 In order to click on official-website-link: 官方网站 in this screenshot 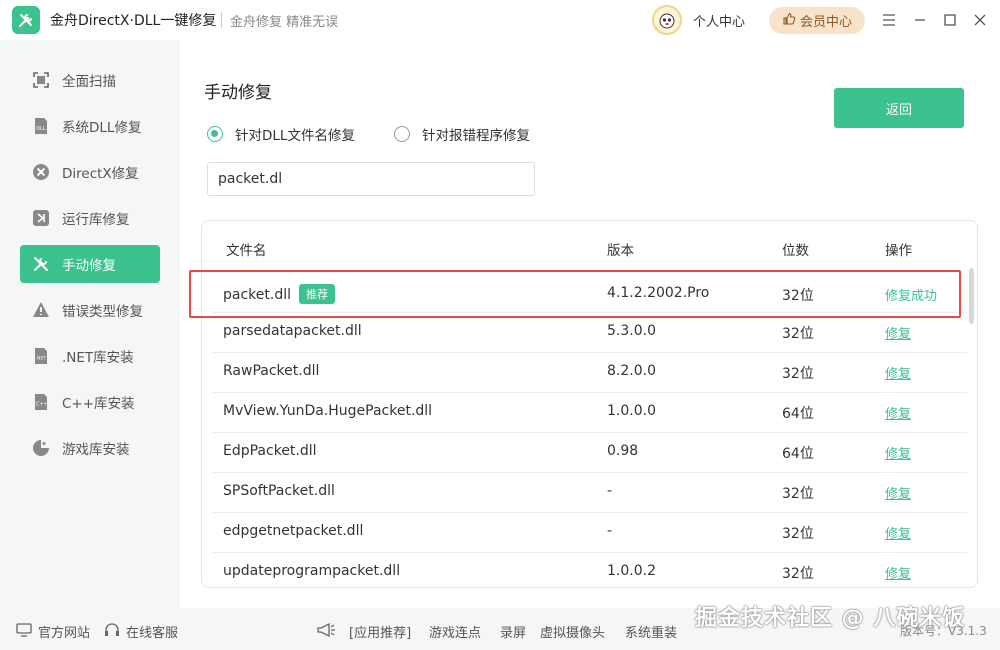, I will do `click(53, 631)`.